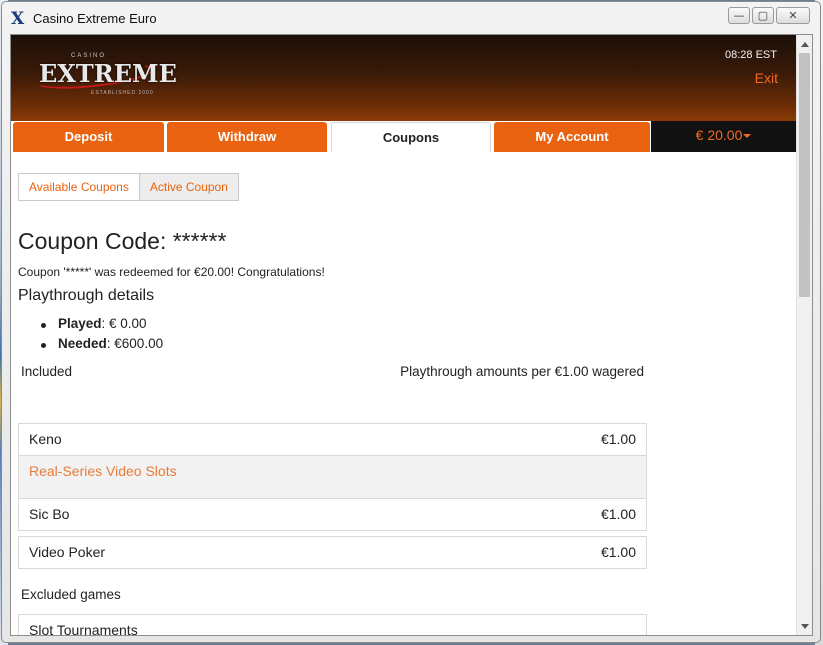  I want to click on close-button: ✕, so click(793, 15).